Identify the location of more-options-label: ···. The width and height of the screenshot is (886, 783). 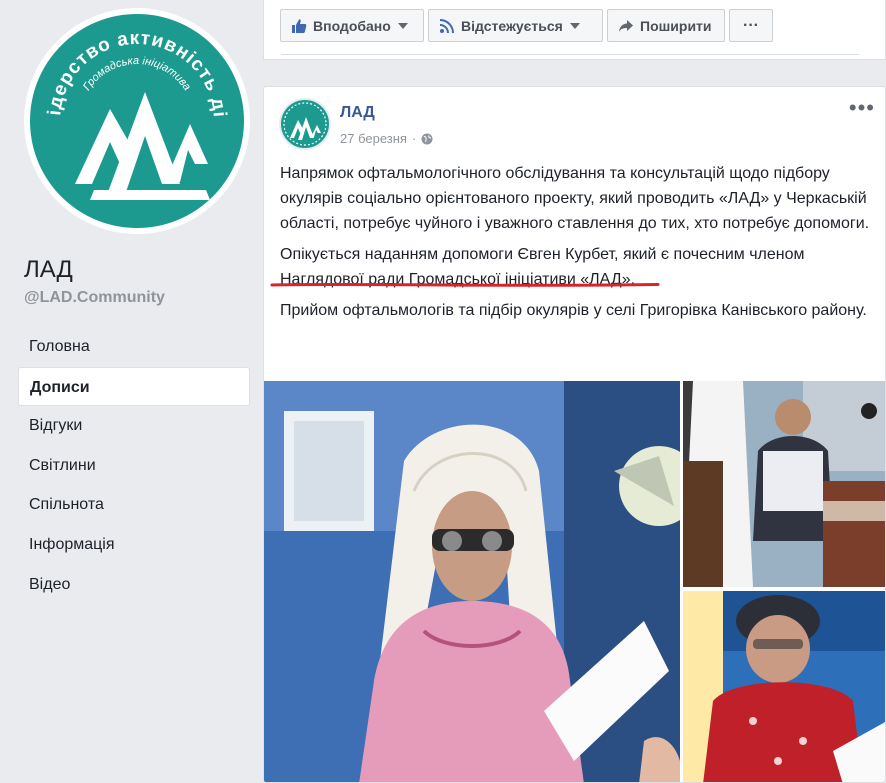
(751, 25).